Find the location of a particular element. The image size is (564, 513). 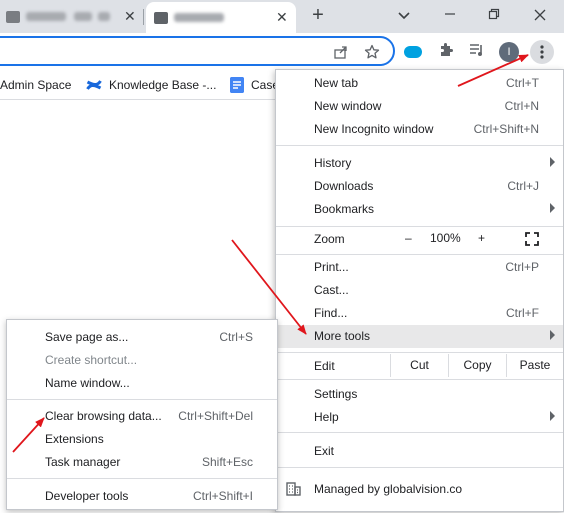

copy-button: Copy is located at coordinates (477, 365).